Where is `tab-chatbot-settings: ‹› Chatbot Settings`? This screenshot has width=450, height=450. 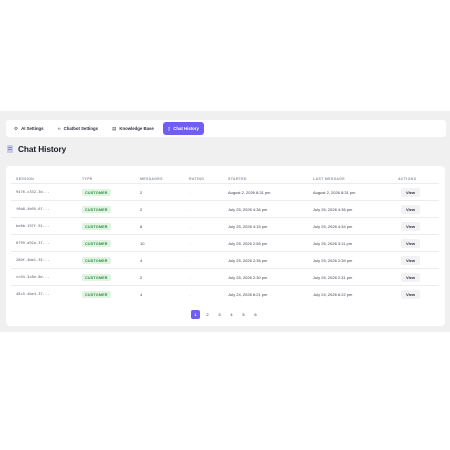
tab-chatbot-settings: ‹› Chatbot Settings is located at coordinates (78, 128).